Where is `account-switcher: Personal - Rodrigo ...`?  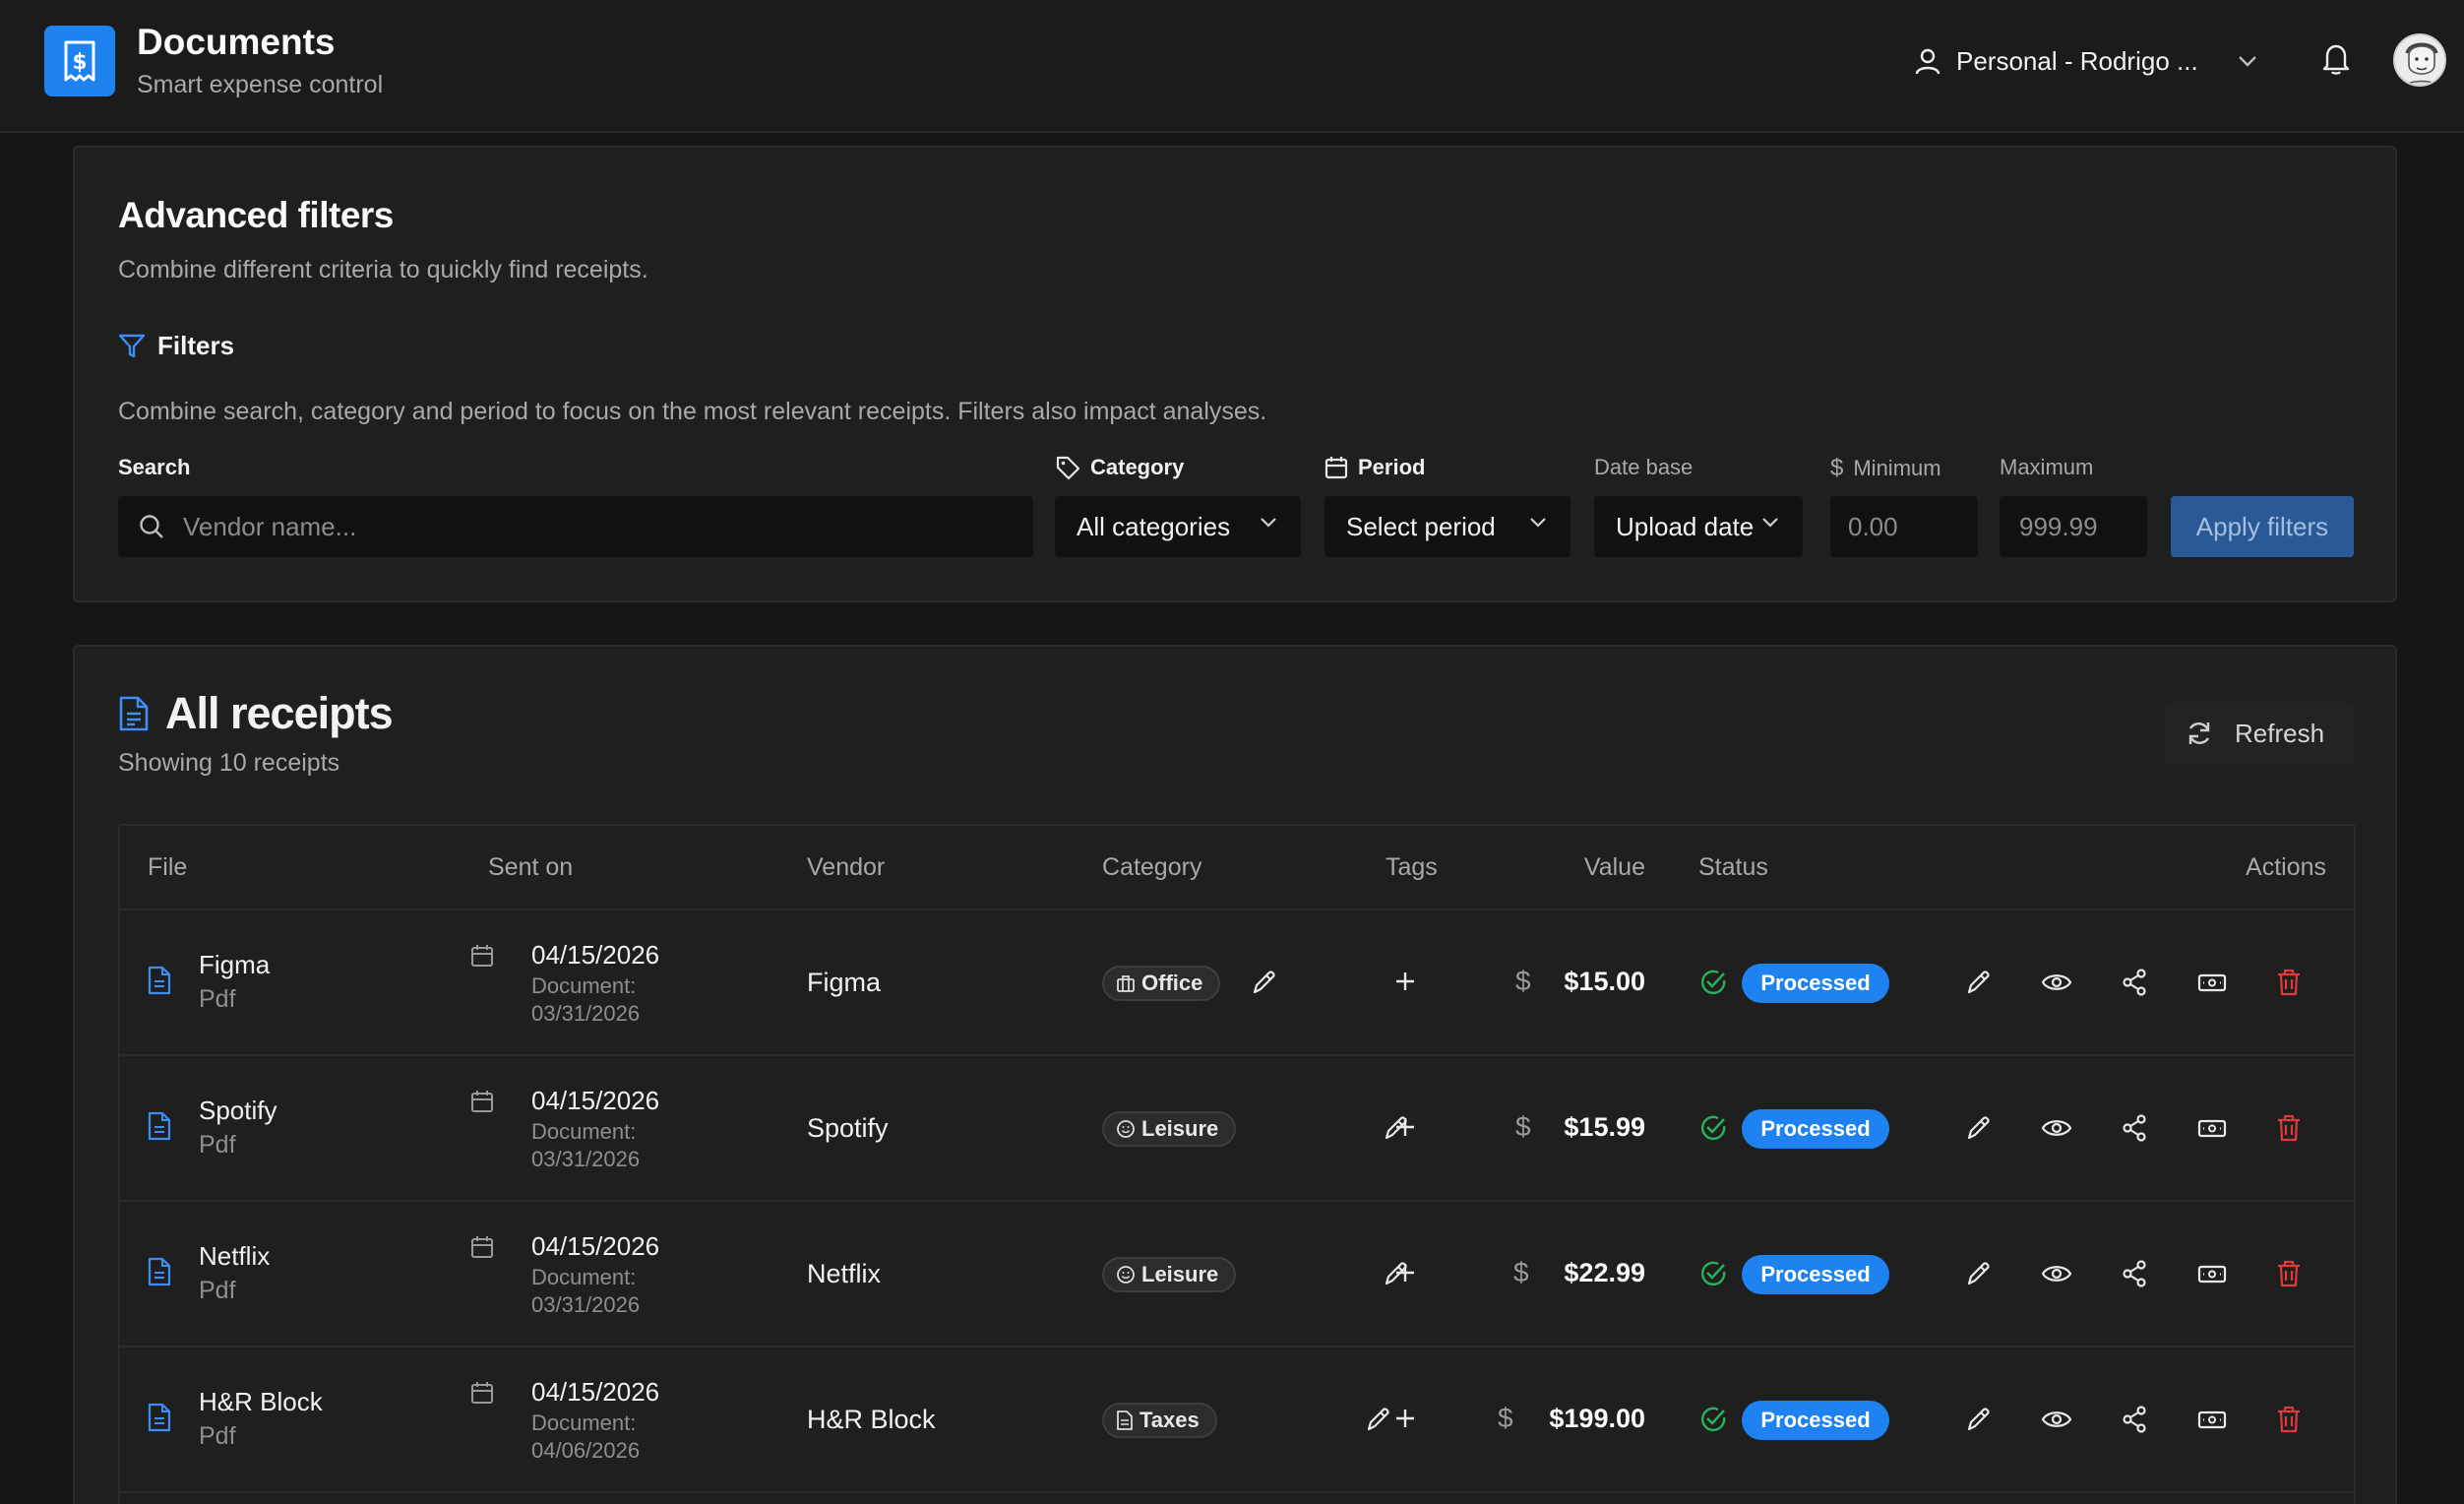 account-switcher: Personal - Rodrigo ... is located at coordinates (2095, 61).